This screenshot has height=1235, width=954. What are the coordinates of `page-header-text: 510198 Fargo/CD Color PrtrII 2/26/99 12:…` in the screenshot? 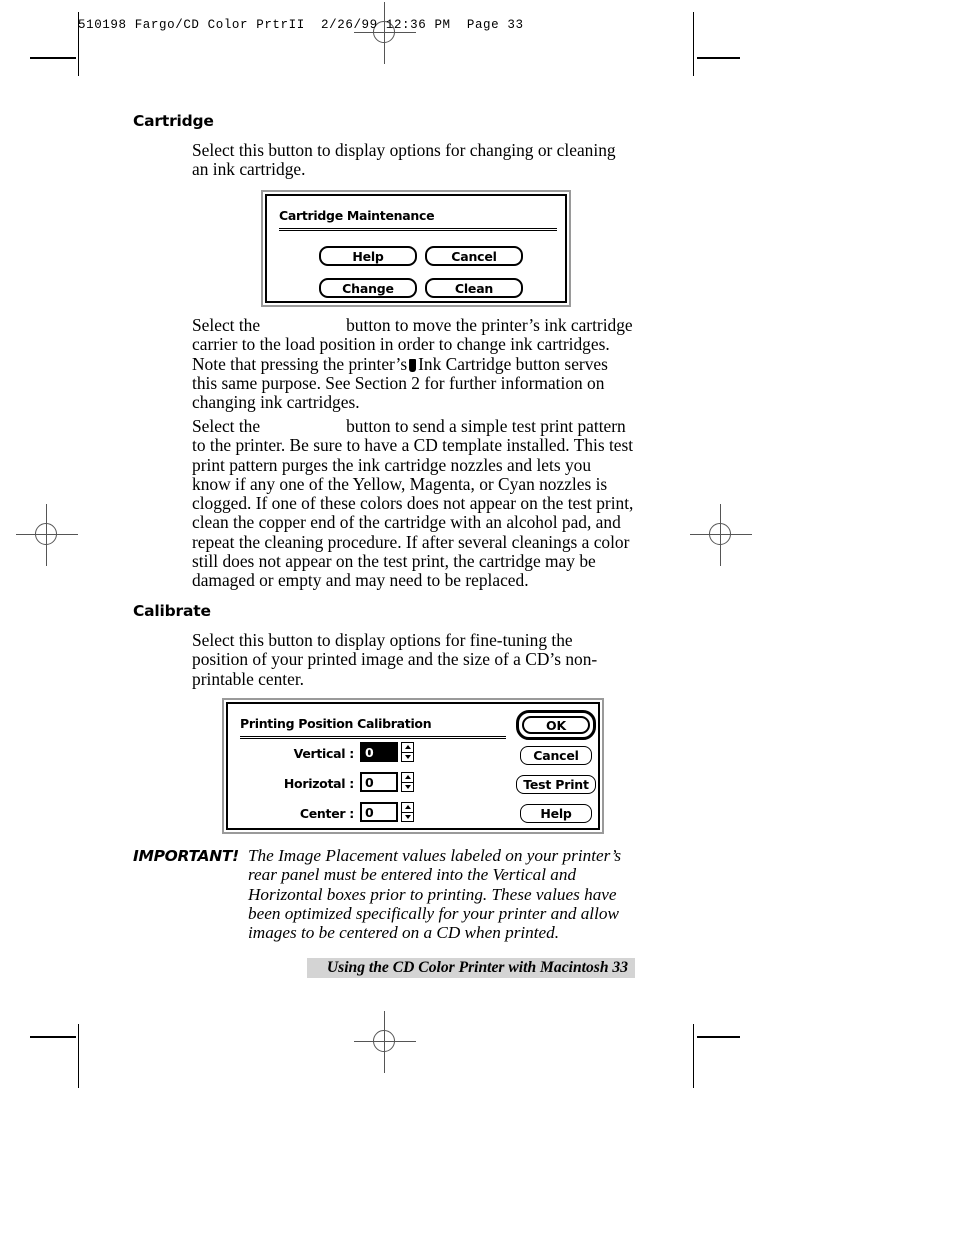 It's located at (301, 25).